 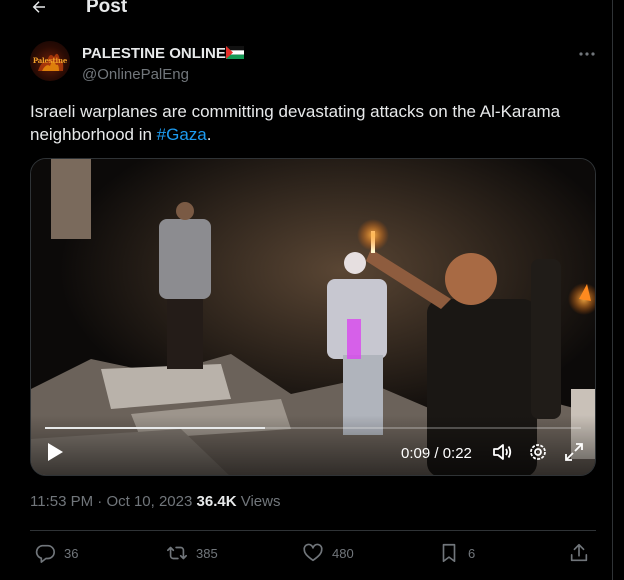 I want to click on like-icon, so click(x=313, y=552).